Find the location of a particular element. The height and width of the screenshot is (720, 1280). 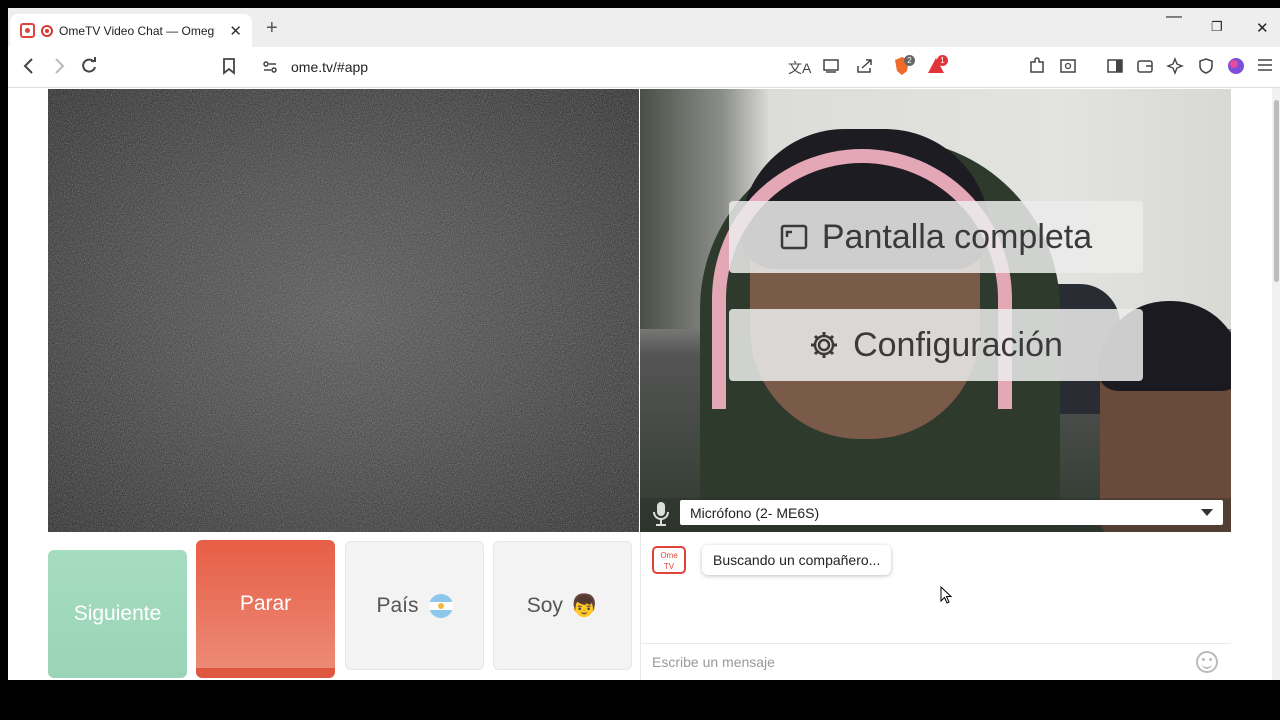

boy-emoji-icon: 👦 is located at coordinates (584, 605).